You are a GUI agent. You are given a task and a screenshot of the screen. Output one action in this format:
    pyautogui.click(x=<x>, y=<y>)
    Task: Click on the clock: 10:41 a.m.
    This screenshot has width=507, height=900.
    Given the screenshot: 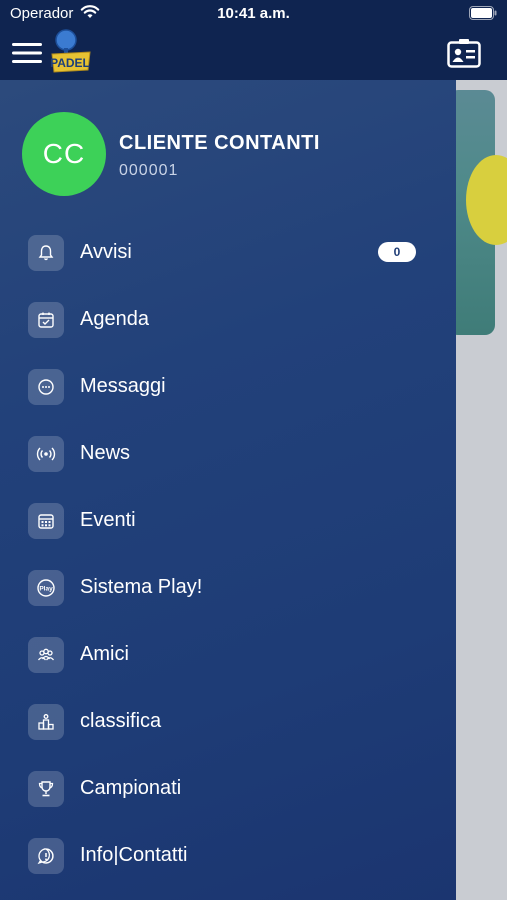 What is the action you would take?
    pyautogui.click(x=253, y=13)
    